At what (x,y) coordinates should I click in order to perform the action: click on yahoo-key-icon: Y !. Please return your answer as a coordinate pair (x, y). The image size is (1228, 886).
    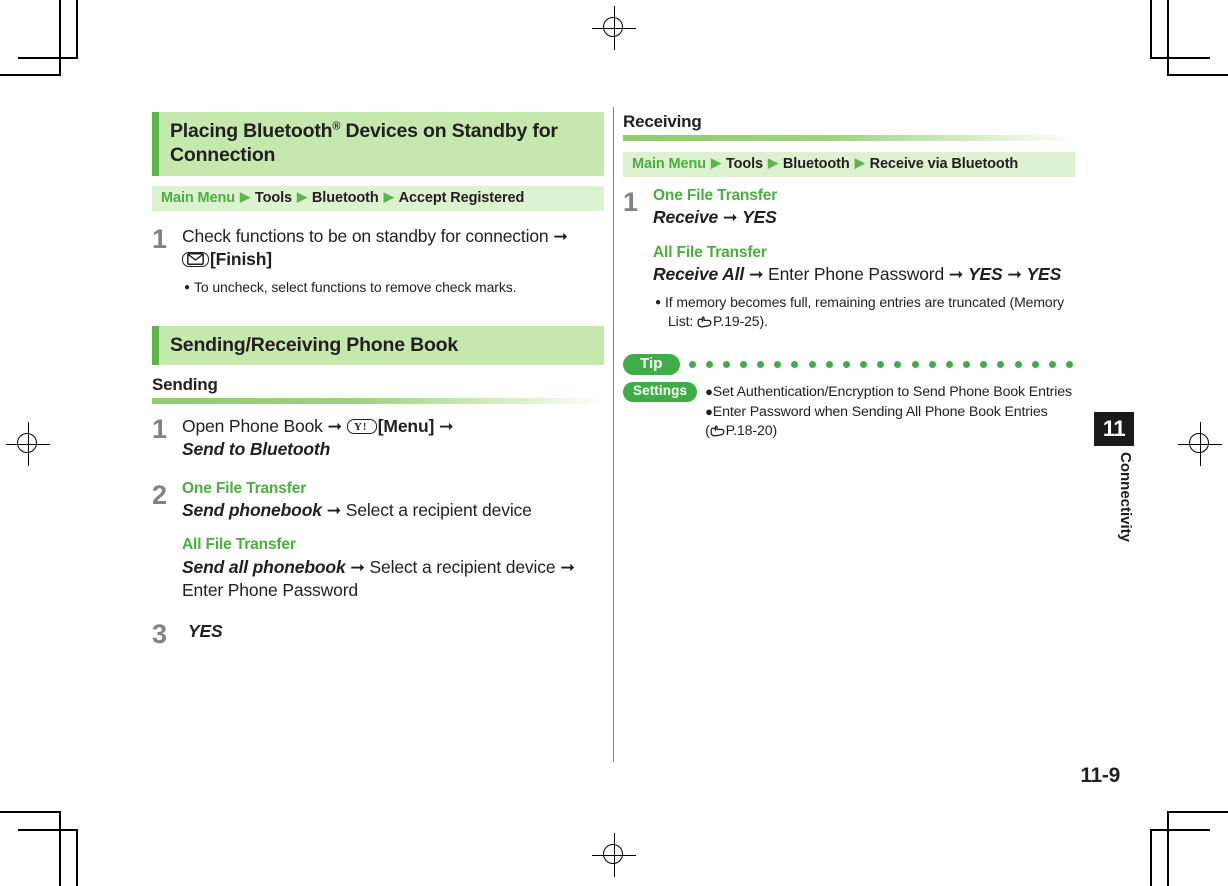
    Looking at the image, I should click on (361, 427).